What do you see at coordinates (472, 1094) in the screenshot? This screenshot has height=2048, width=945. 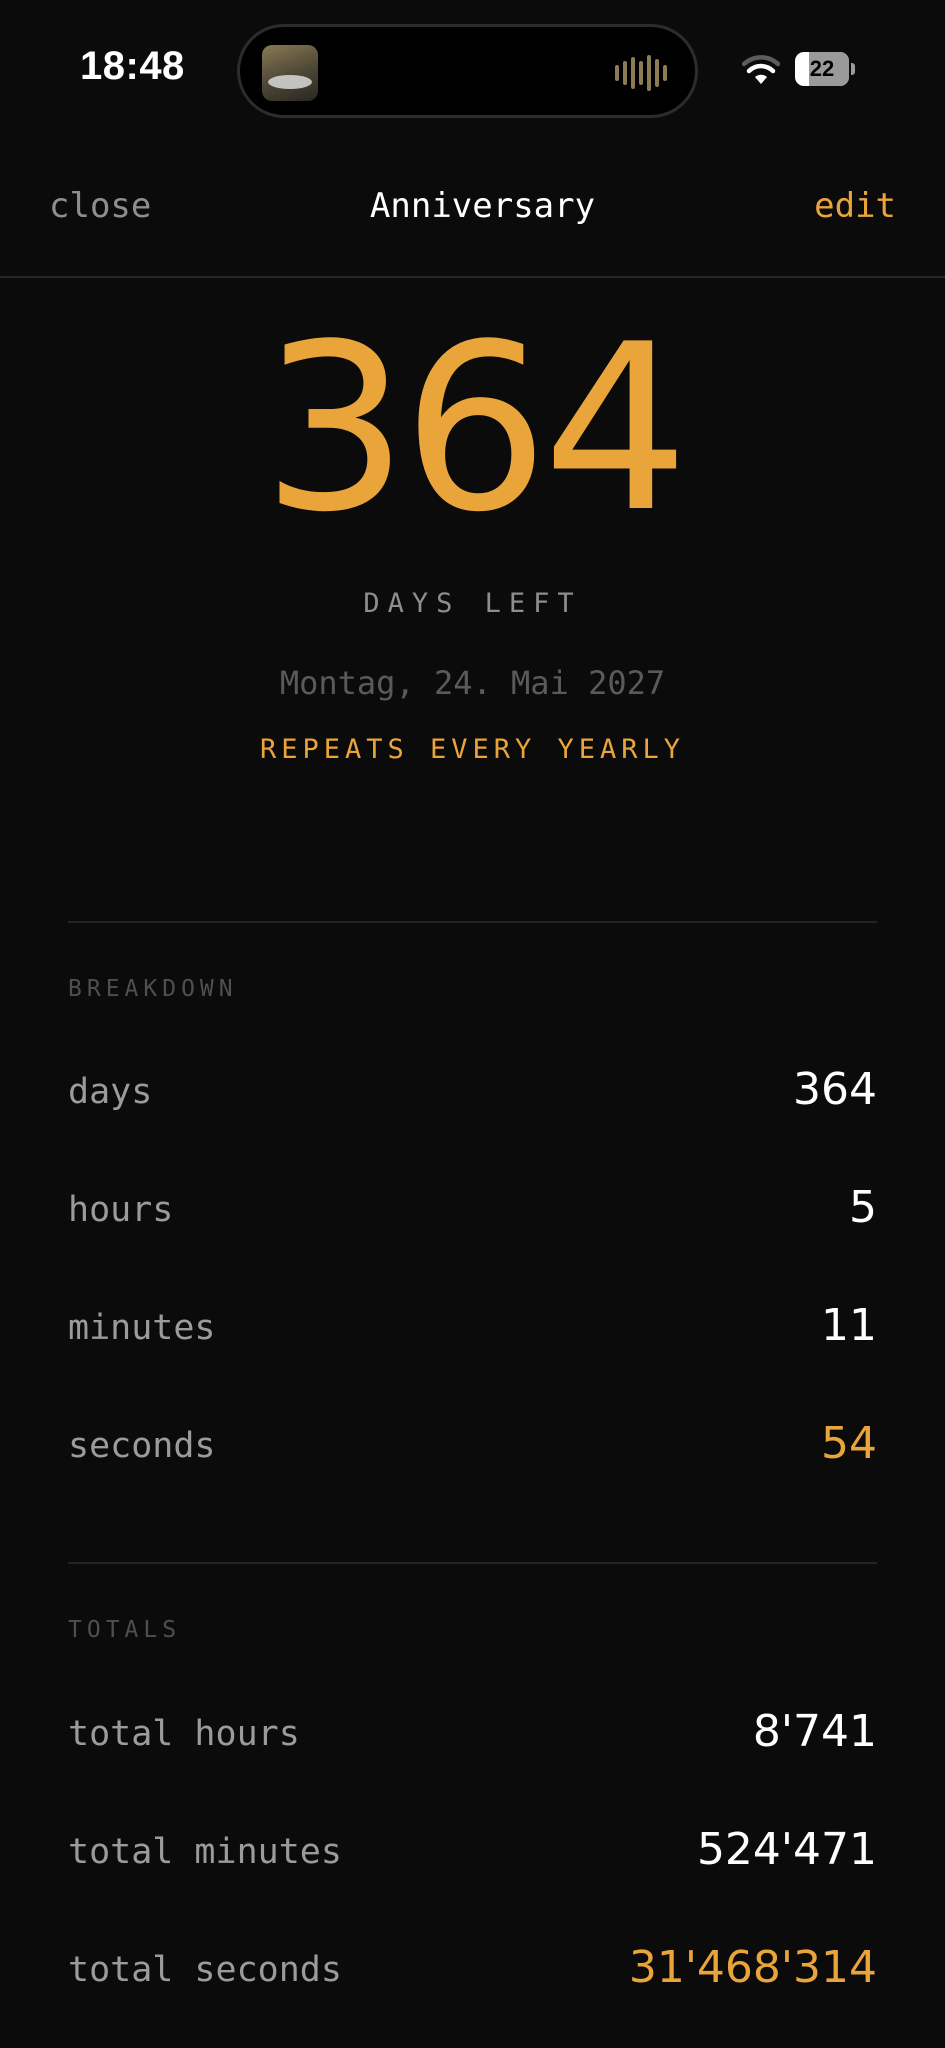 I see `breakdown-row-days: days 364` at bounding box center [472, 1094].